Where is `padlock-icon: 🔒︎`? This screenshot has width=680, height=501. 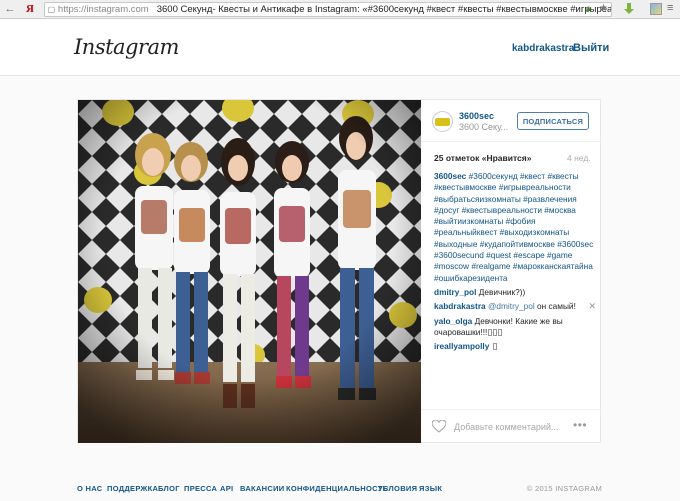 padlock-icon: 🔒︎ is located at coordinates (588, 8).